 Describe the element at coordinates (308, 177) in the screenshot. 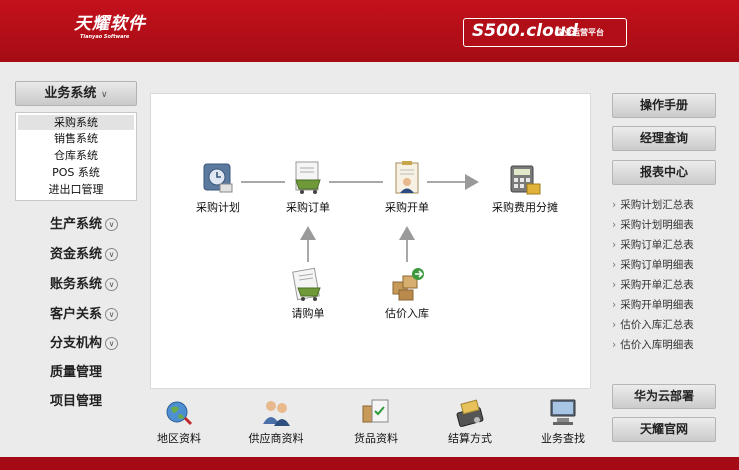

I see `purchase-order-icon` at that location.